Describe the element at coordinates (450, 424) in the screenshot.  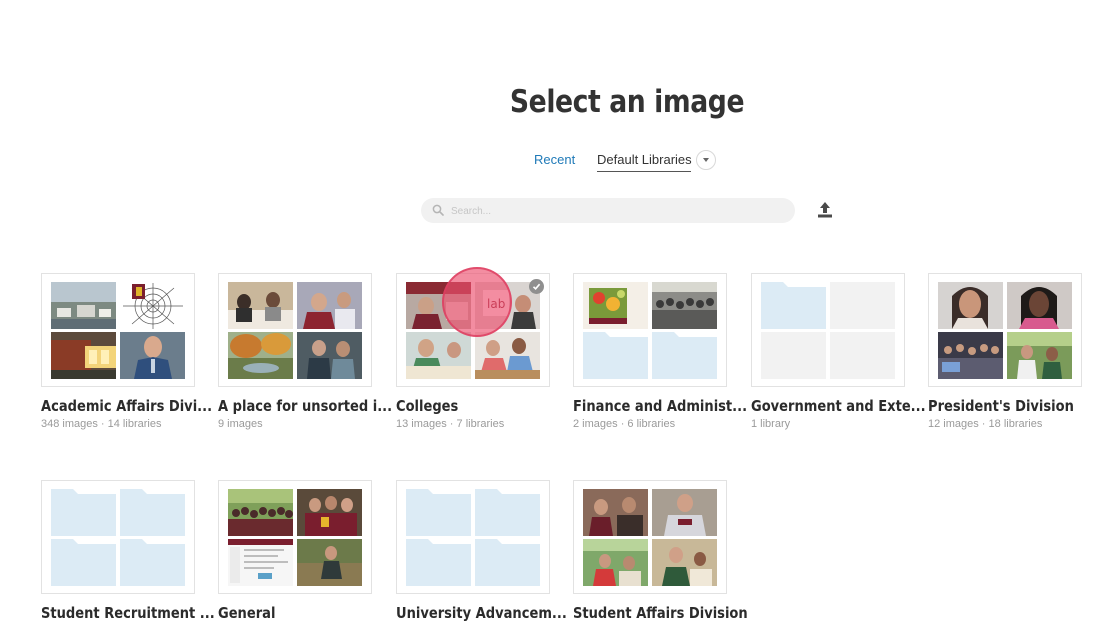
I see `library-meta: 13 images · 7 libraries` at that location.